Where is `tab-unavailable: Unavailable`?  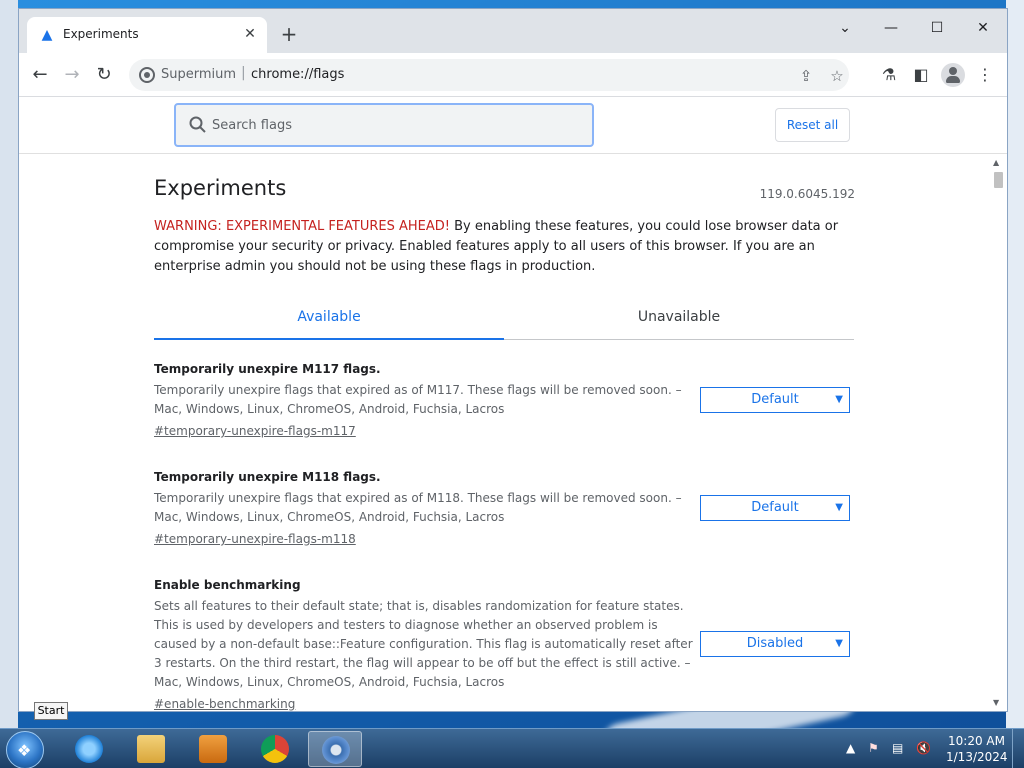
tab-unavailable: Unavailable is located at coordinates (679, 320).